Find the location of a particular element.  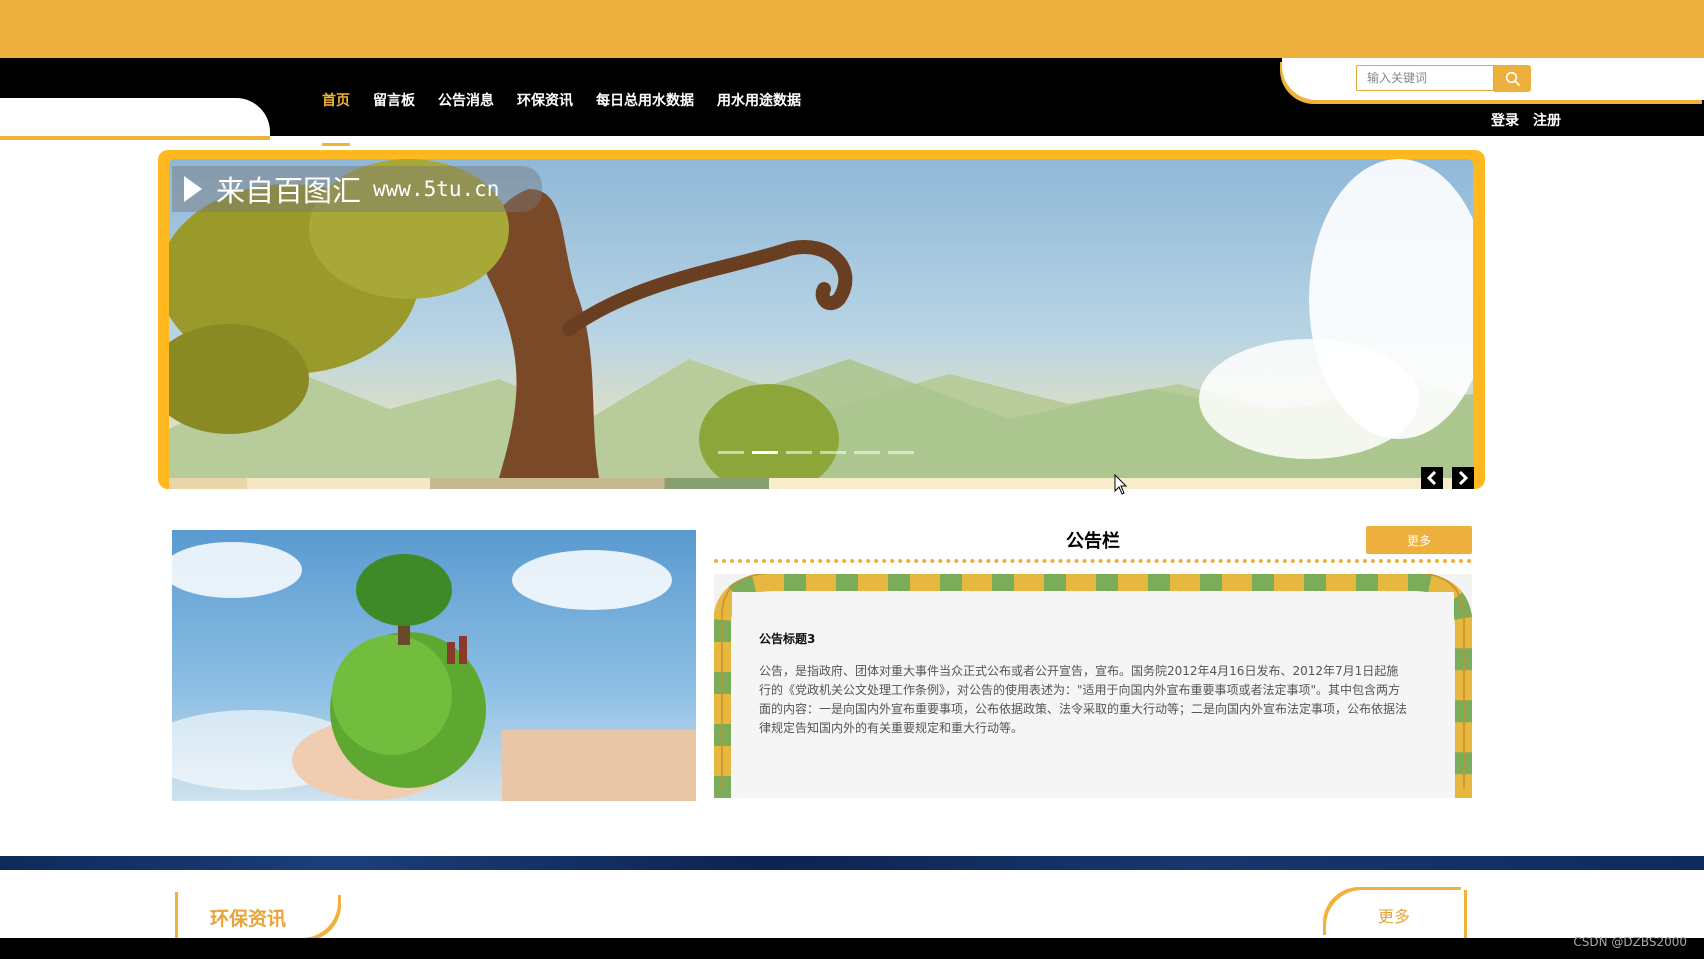

chevron-right-icon is located at coordinates (1463, 478).